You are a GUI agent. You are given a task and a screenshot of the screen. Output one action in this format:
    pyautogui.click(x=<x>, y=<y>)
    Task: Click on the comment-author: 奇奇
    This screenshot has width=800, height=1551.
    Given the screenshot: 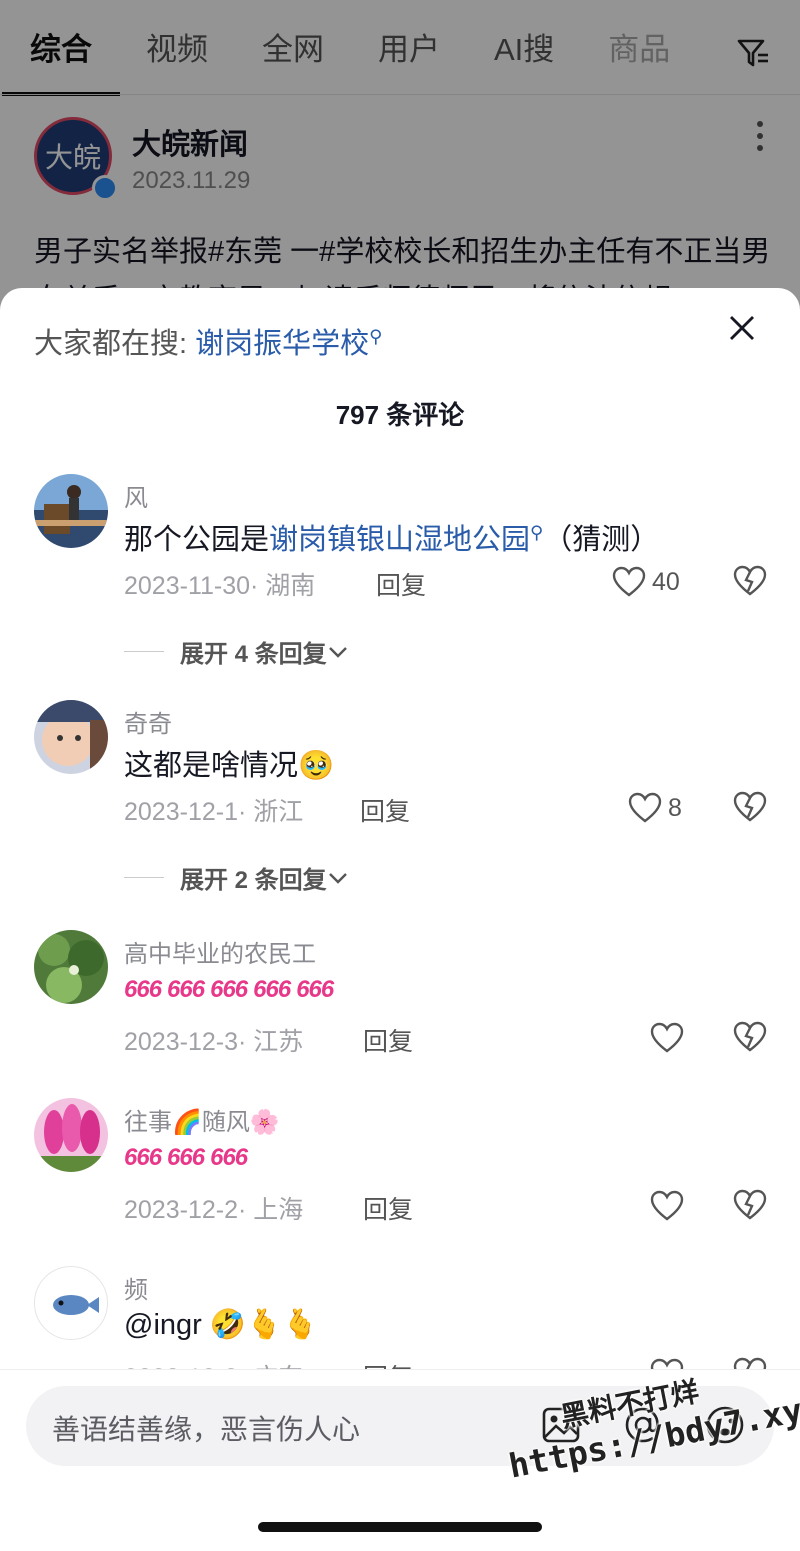 What is the action you would take?
    pyautogui.click(x=148, y=721)
    